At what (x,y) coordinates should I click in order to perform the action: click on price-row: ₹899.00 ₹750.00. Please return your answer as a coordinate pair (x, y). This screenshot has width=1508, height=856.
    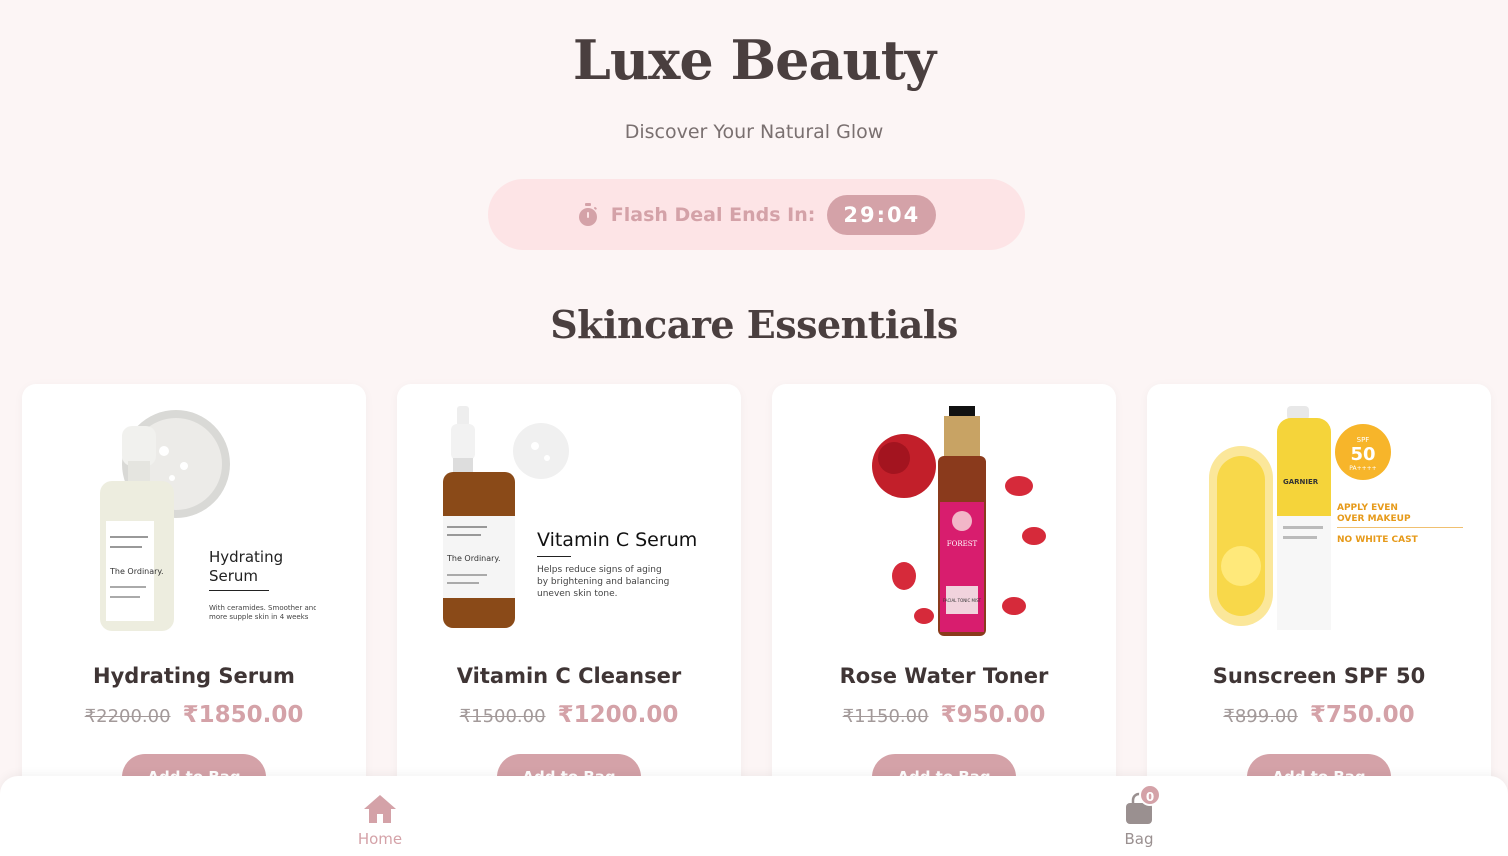
    Looking at the image, I should click on (1319, 715).